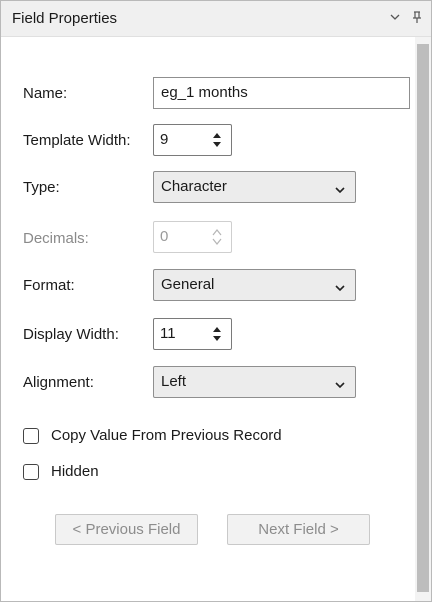  What do you see at coordinates (254, 285) in the screenshot?
I see `format-select: General` at bounding box center [254, 285].